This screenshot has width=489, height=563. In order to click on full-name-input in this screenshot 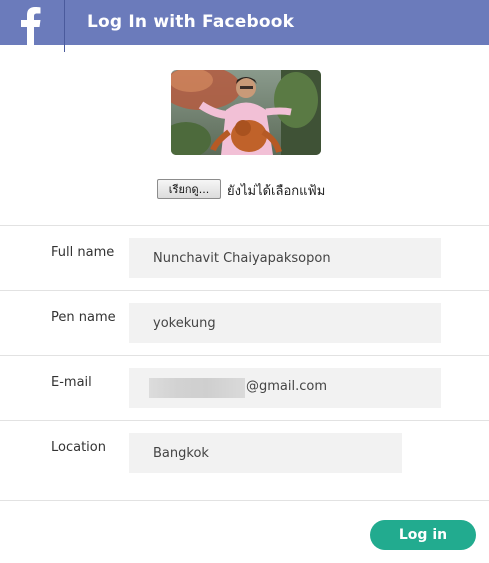, I will do `click(285, 258)`.